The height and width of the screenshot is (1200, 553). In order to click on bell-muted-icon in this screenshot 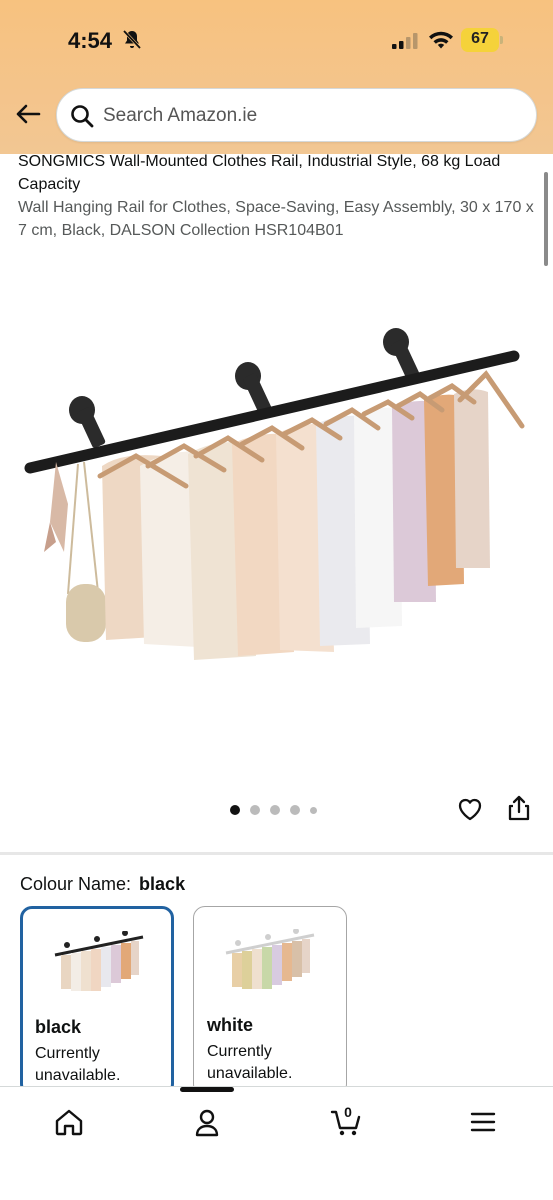, I will do `click(132, 39)`.